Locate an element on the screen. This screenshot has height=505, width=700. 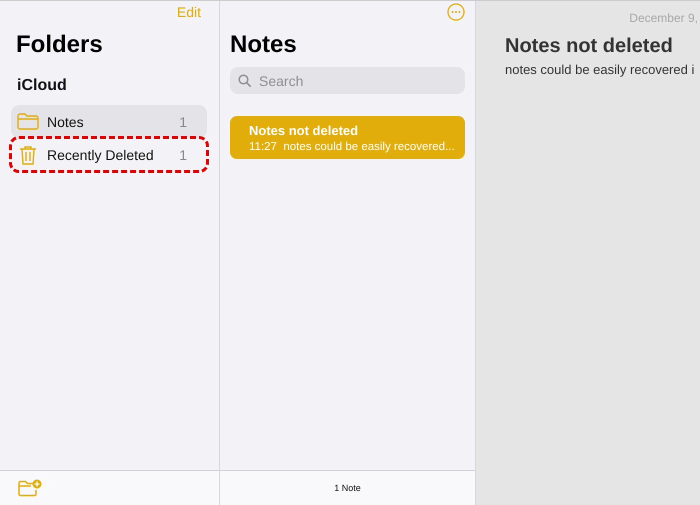
folder-row: Recently Deleted 1 is located at coordinates (109, 154).